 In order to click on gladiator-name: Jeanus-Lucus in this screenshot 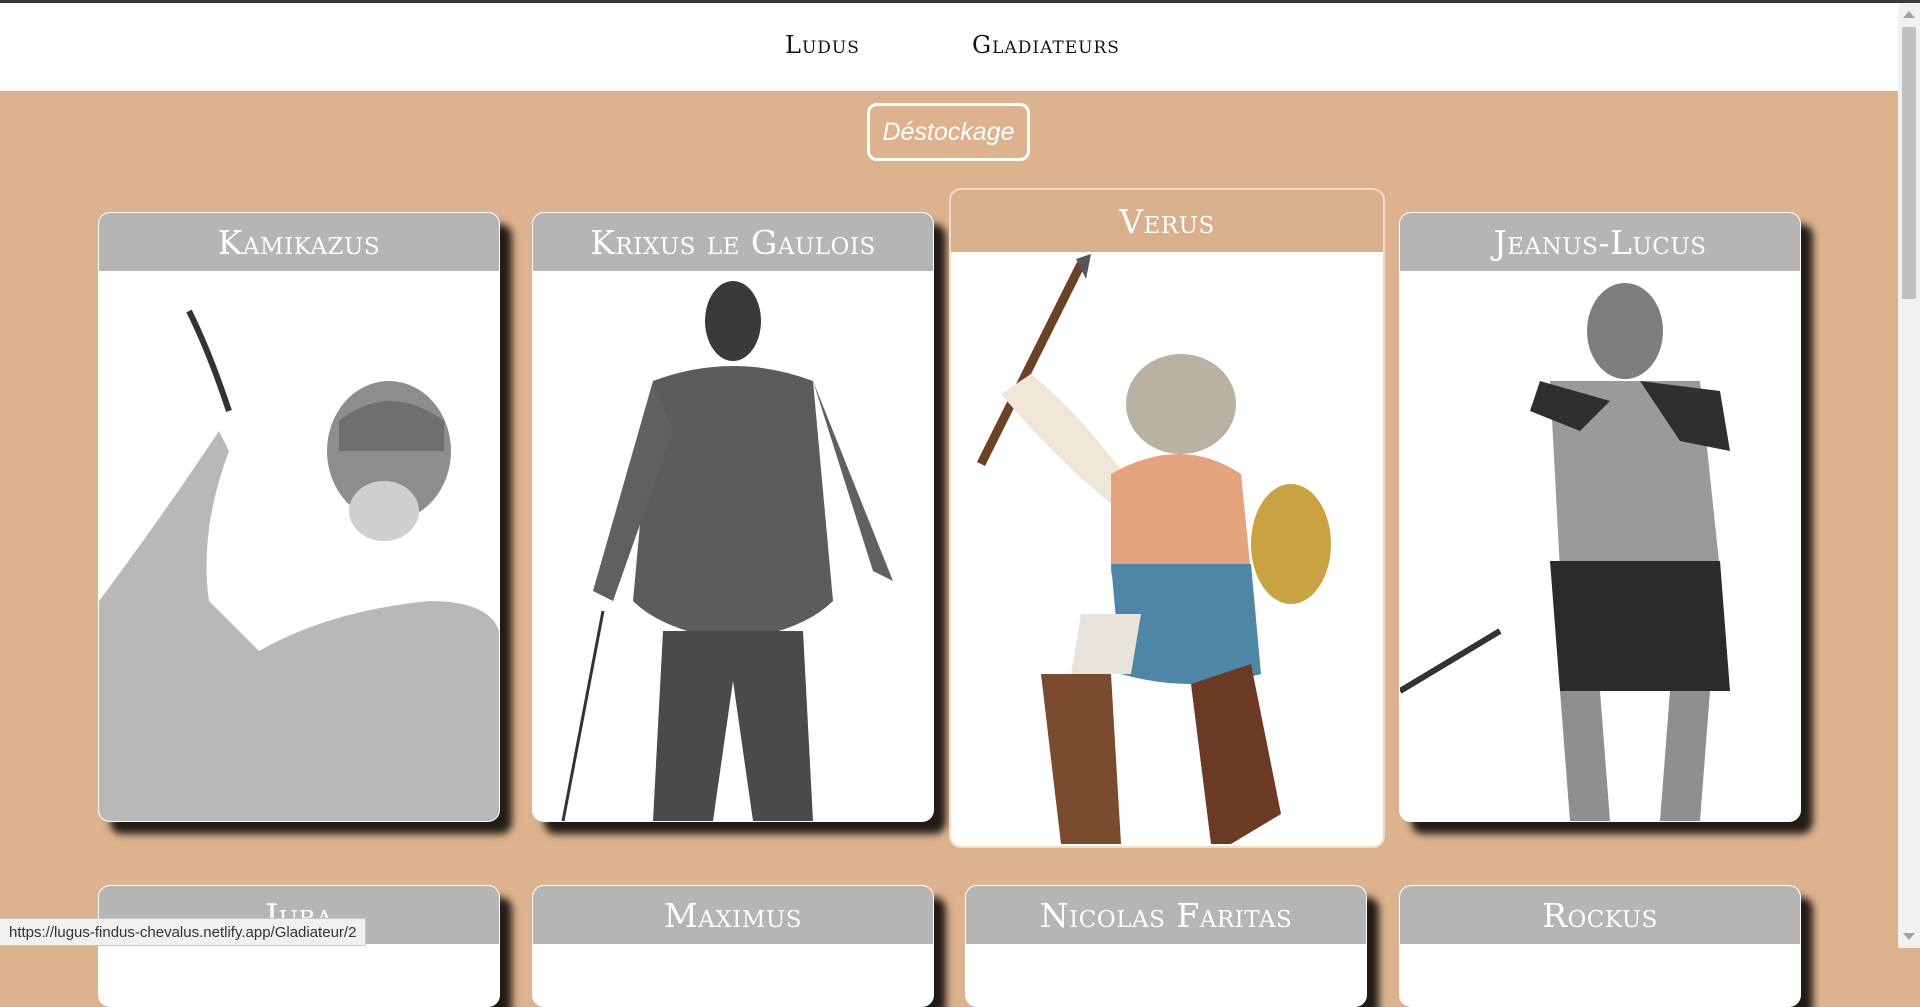, I will do `click(1600, 242)`.